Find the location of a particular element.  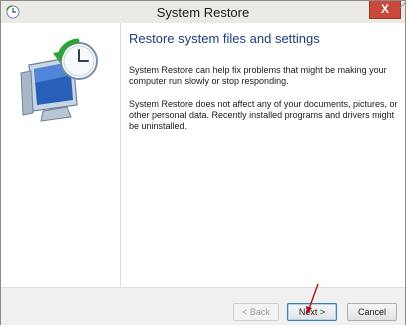

computer-restore-clock-icon is located at coordinates (59, 80).